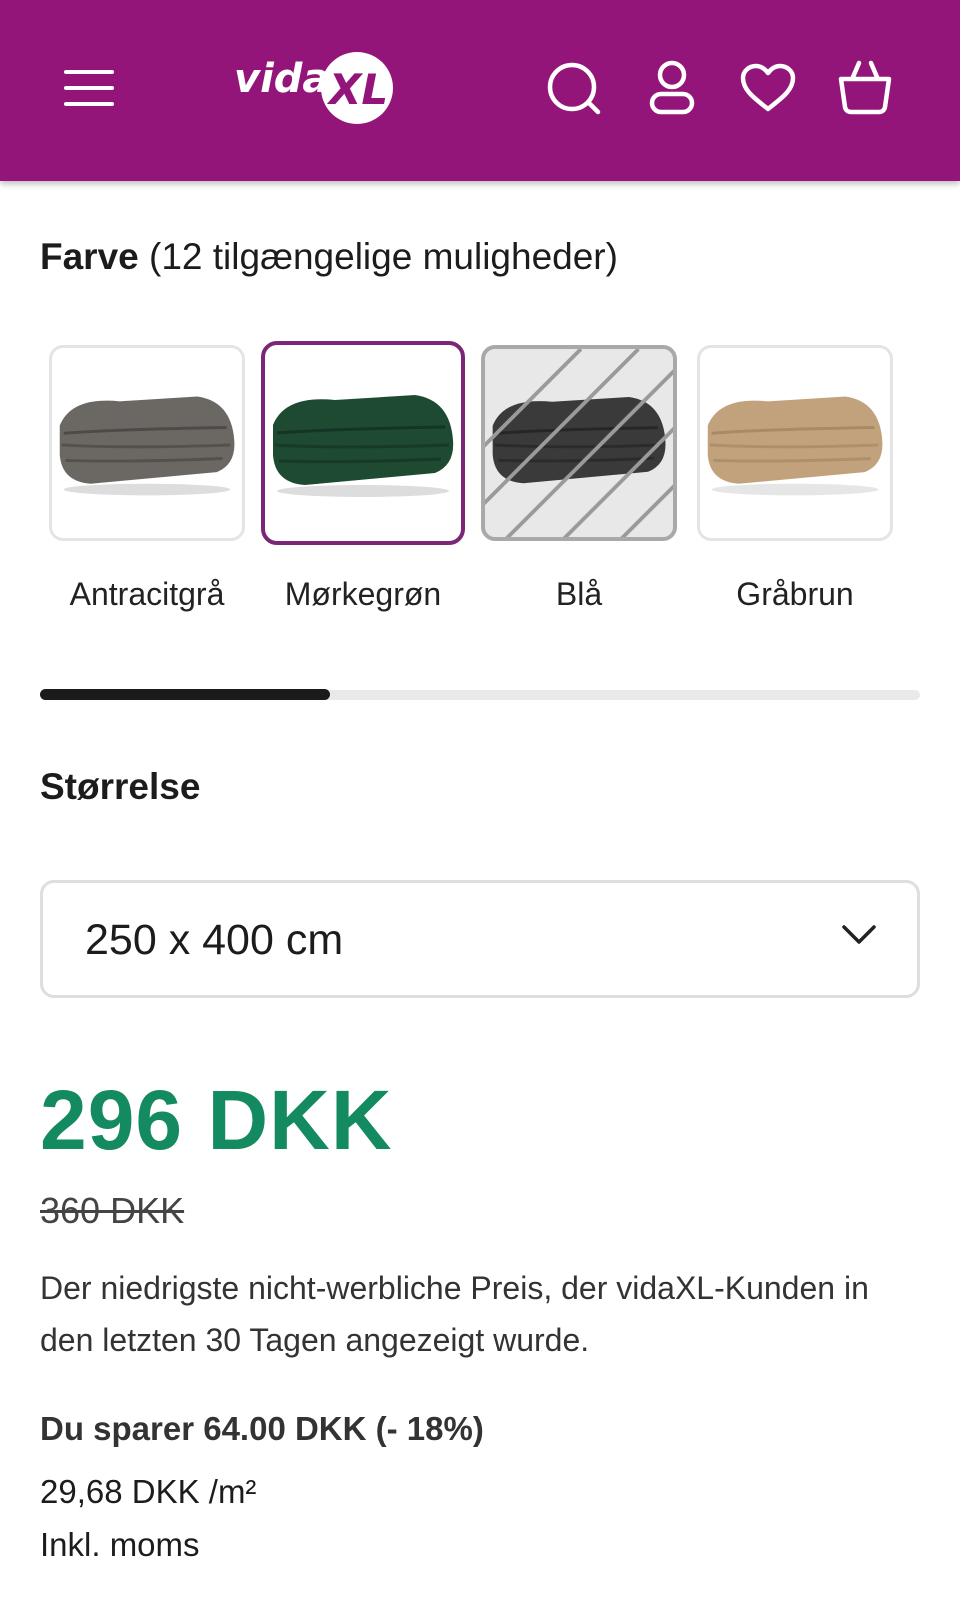 This screenshot has width=960, height=1597. I want to click on color-swatch-antracitgra, so click(147, 443).